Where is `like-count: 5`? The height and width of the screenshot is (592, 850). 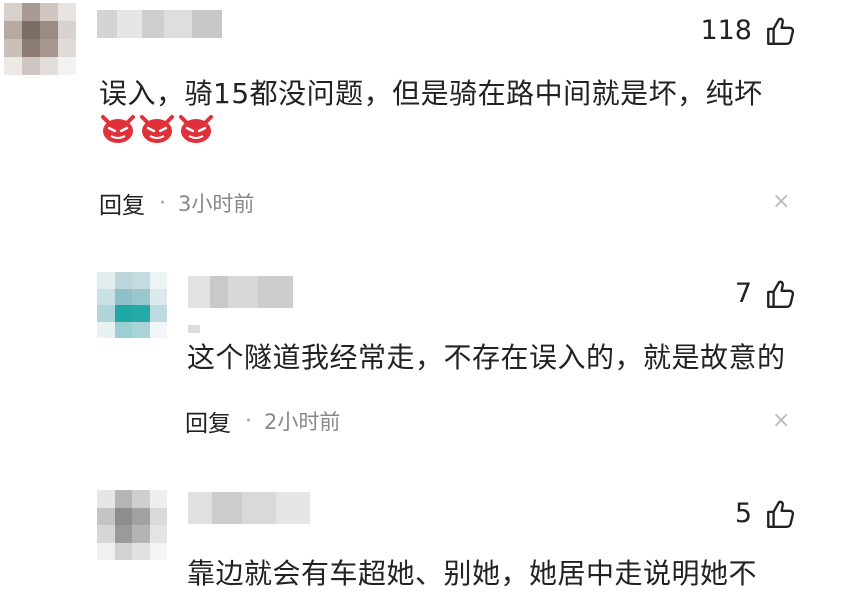
like-count: 5 is located at coordinates (743, 513).